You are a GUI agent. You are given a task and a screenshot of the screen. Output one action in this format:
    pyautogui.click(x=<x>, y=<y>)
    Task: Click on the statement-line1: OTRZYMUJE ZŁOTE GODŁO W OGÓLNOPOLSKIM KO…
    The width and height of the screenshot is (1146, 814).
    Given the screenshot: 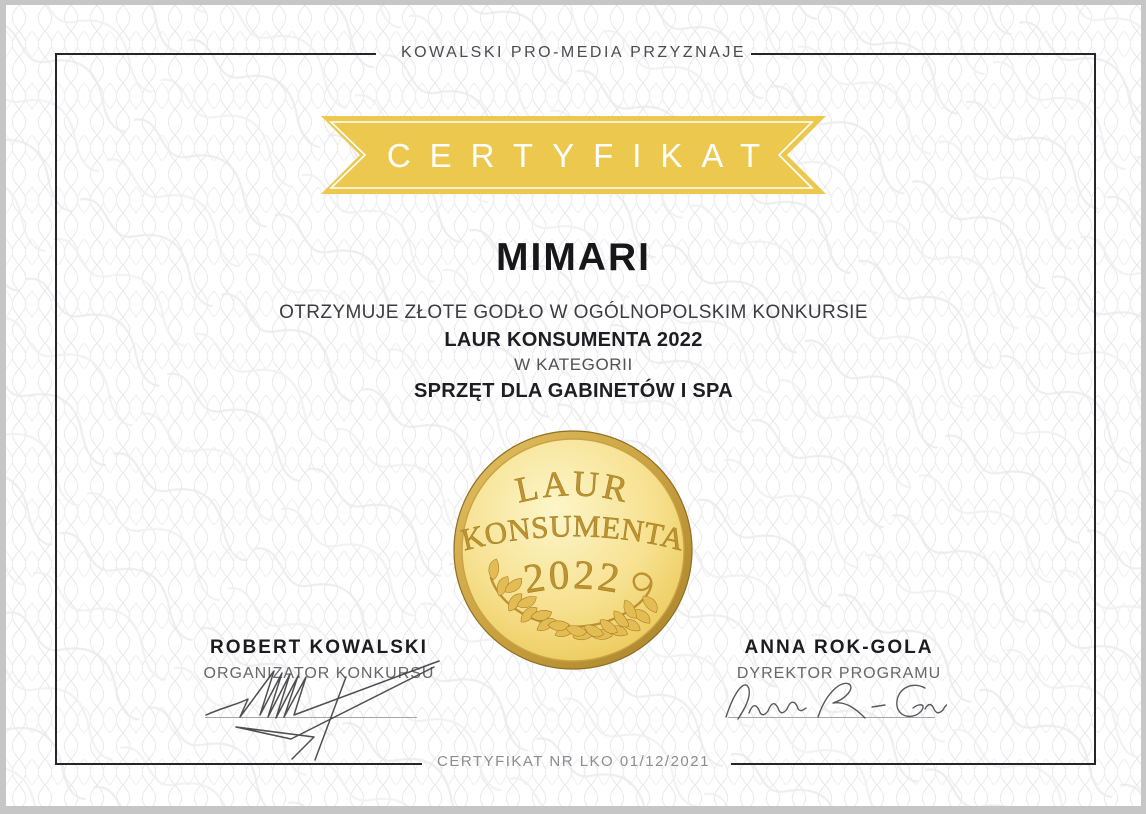 What is the action you would take?
    pyautogui.click(x=573, y=312)
    